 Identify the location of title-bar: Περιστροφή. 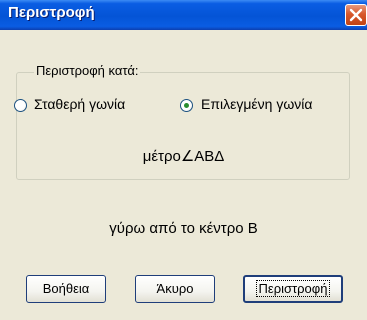
(183, 15).